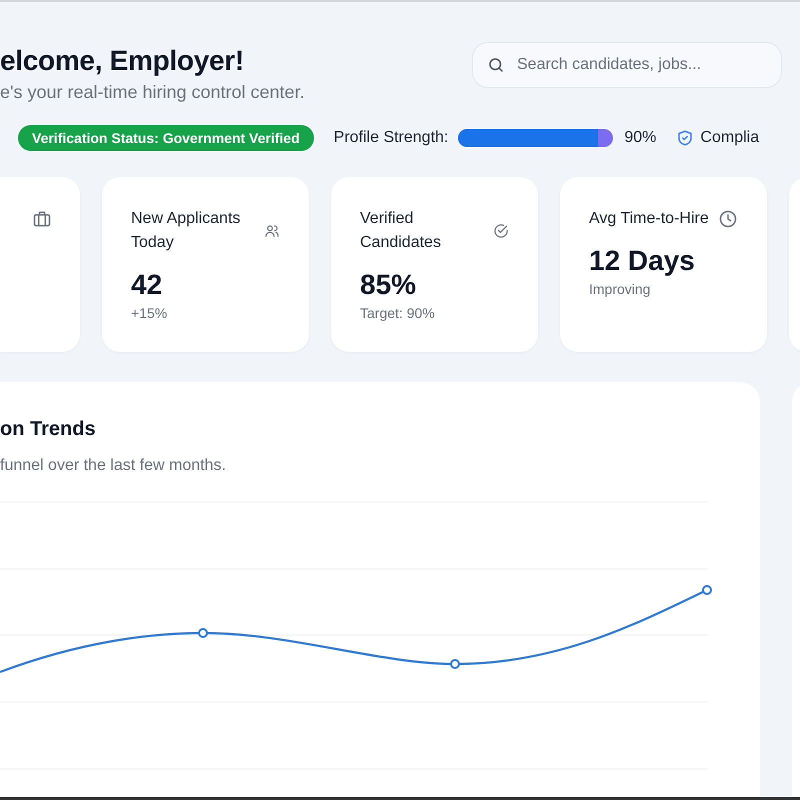 Image resolution: width=800 pixels, height=800 pixels. What do you see at coordinates (147, 285) in the screenshot?
I see `stat-value: 42` at bounding box center [147, 285].